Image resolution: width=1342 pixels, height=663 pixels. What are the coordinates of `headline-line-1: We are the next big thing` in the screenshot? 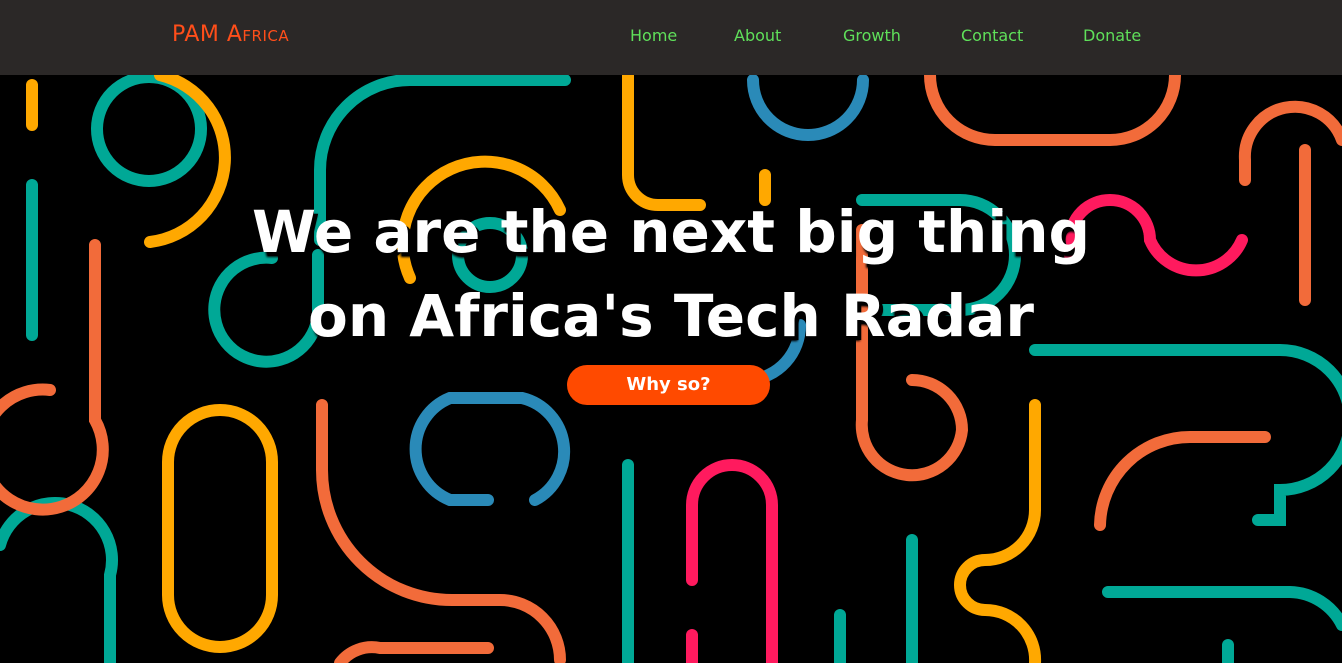 It's located at (671, 232).